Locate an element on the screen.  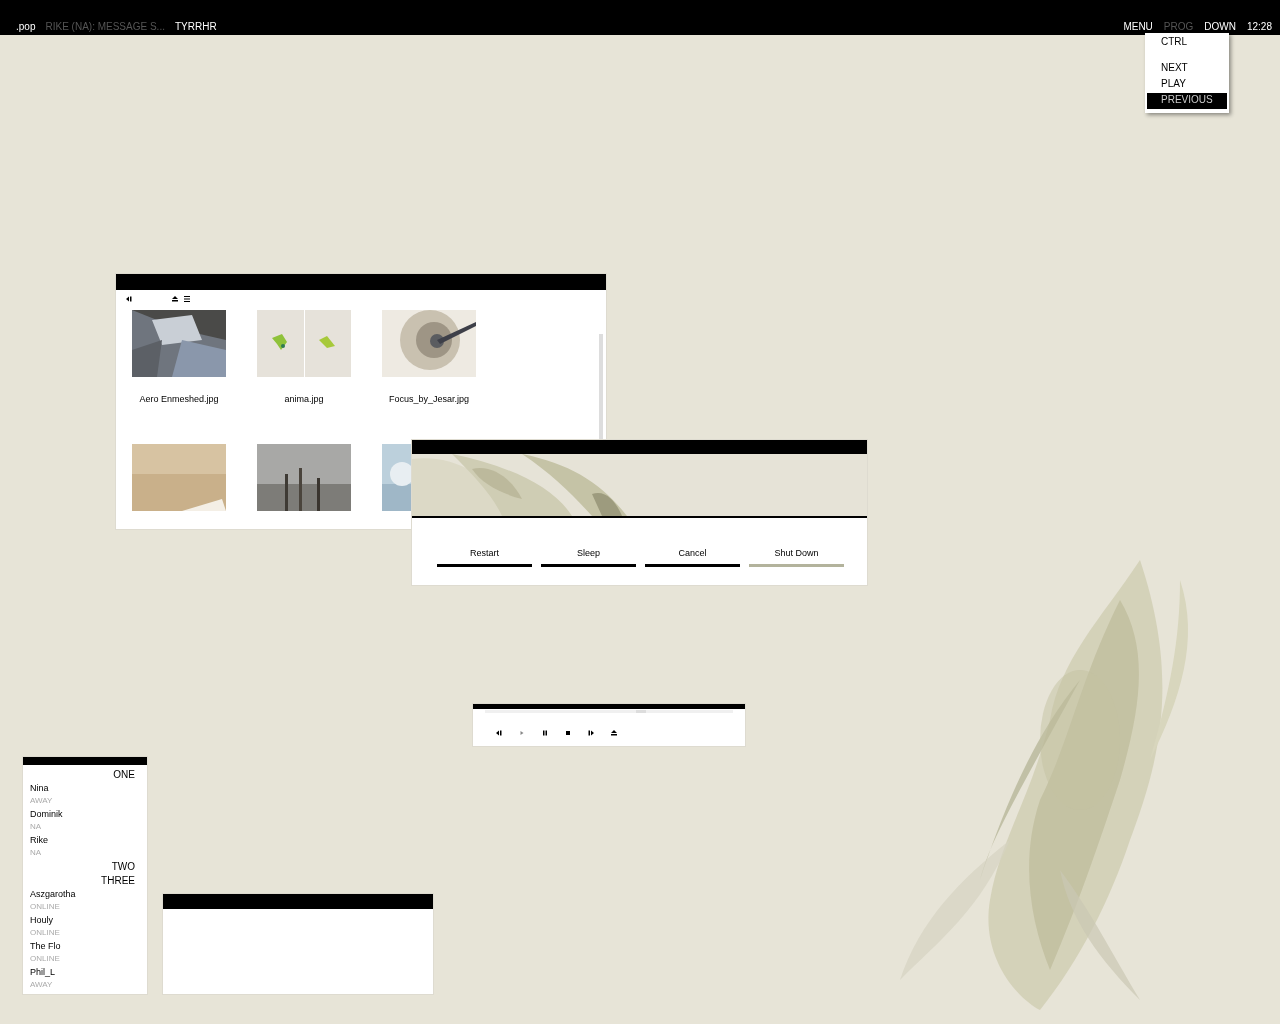
clock: 12:28 is located at coordinates (1259, 27).